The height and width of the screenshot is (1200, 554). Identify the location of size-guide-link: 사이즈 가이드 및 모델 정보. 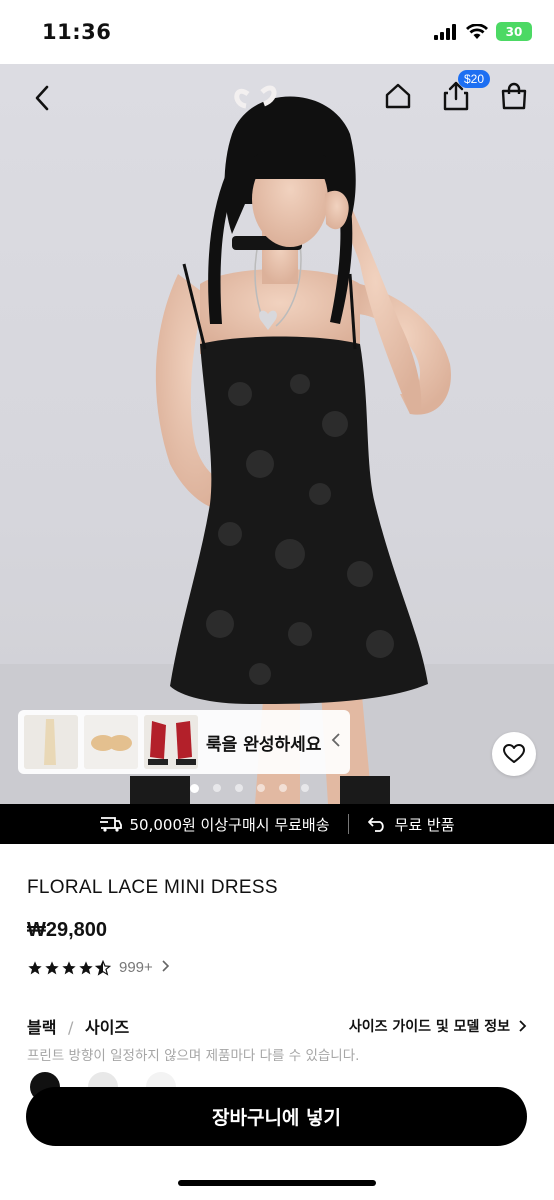
(438, 1026).